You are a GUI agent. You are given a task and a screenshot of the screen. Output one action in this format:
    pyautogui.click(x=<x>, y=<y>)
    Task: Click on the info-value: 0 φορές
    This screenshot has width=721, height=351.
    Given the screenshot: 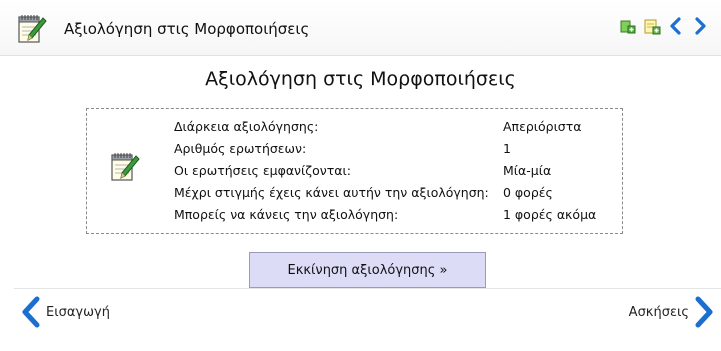 What is the action you would take?
    pyautogui.click(x=528, y=192)
    